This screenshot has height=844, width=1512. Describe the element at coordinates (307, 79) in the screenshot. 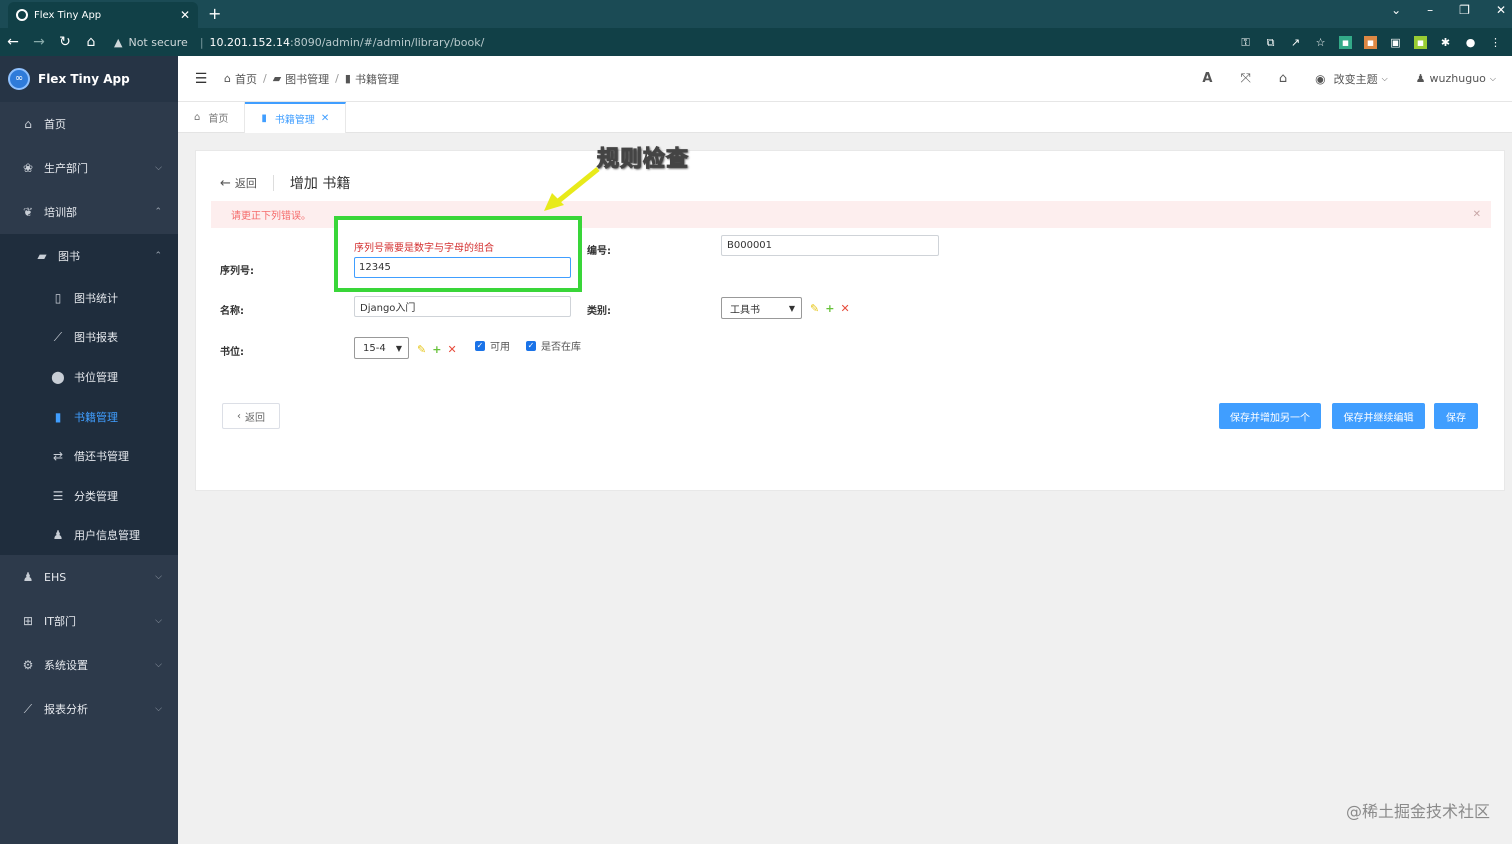

I see `breadcrumb-books: 图书管理` at that location.